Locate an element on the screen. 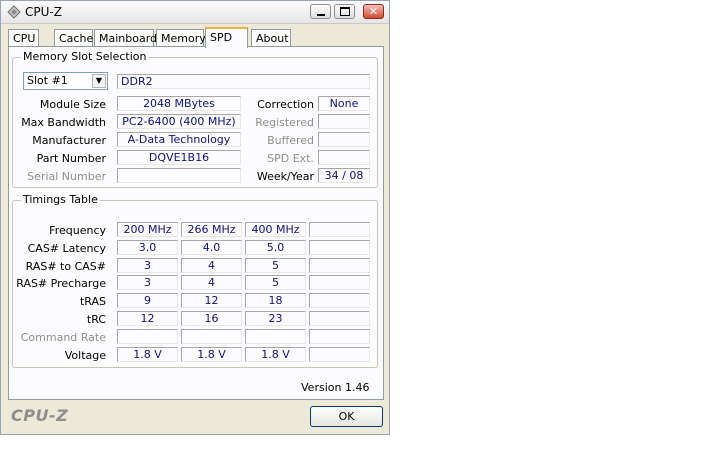 Image resolution: width=720 pixels, height=450 pixels. module-size-field: 2048 MBytes is located at coordinates (179, 103).